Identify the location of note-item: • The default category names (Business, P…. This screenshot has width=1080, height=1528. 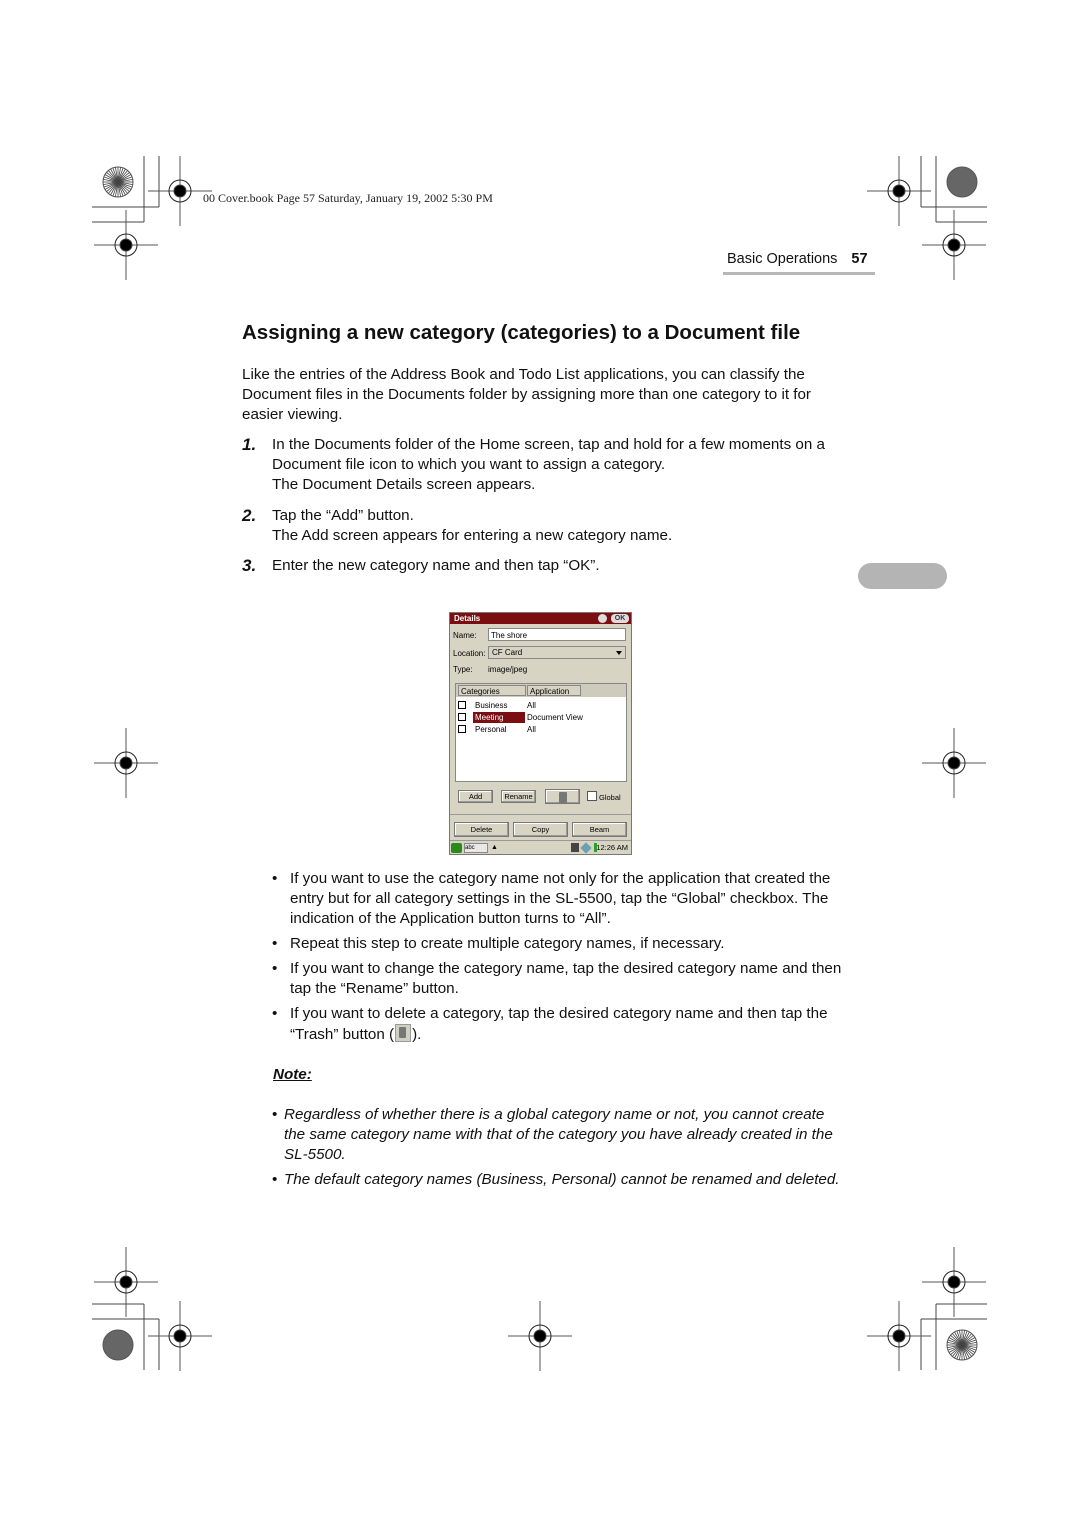
(556, 1179).